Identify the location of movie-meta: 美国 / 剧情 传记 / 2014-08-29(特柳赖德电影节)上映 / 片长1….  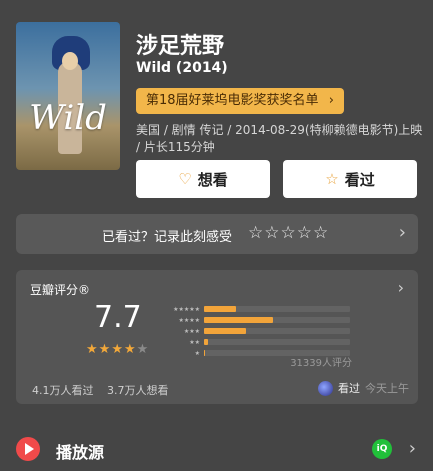
(279, 138).